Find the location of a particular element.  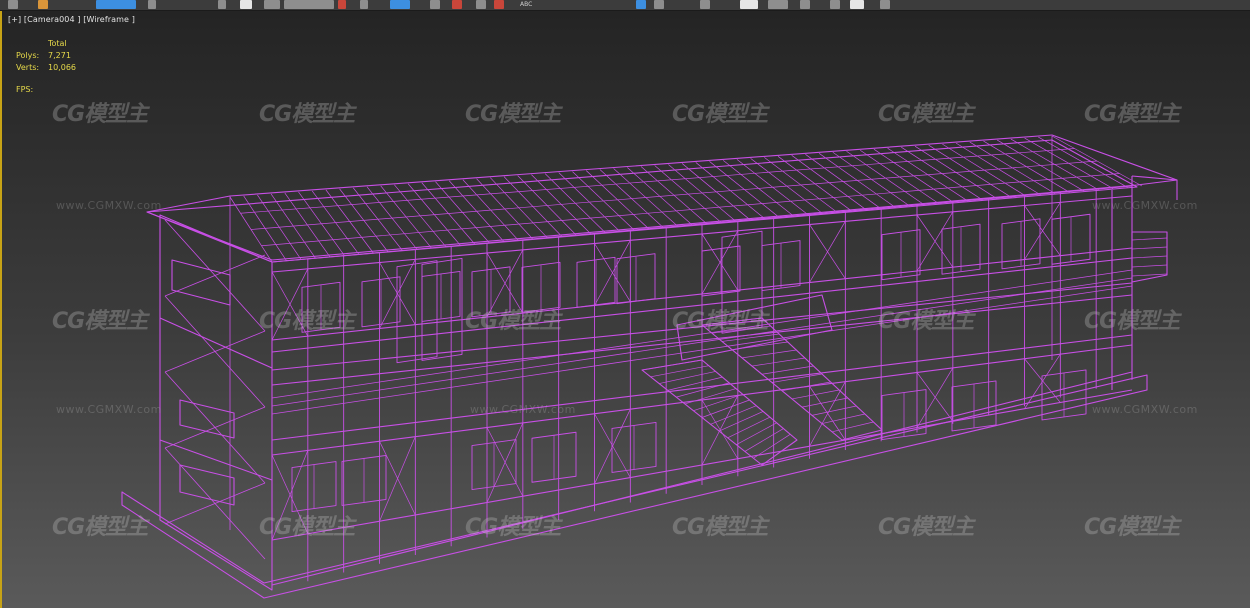

viewport-general-menu: [+] is located at coordinates (14, 19).